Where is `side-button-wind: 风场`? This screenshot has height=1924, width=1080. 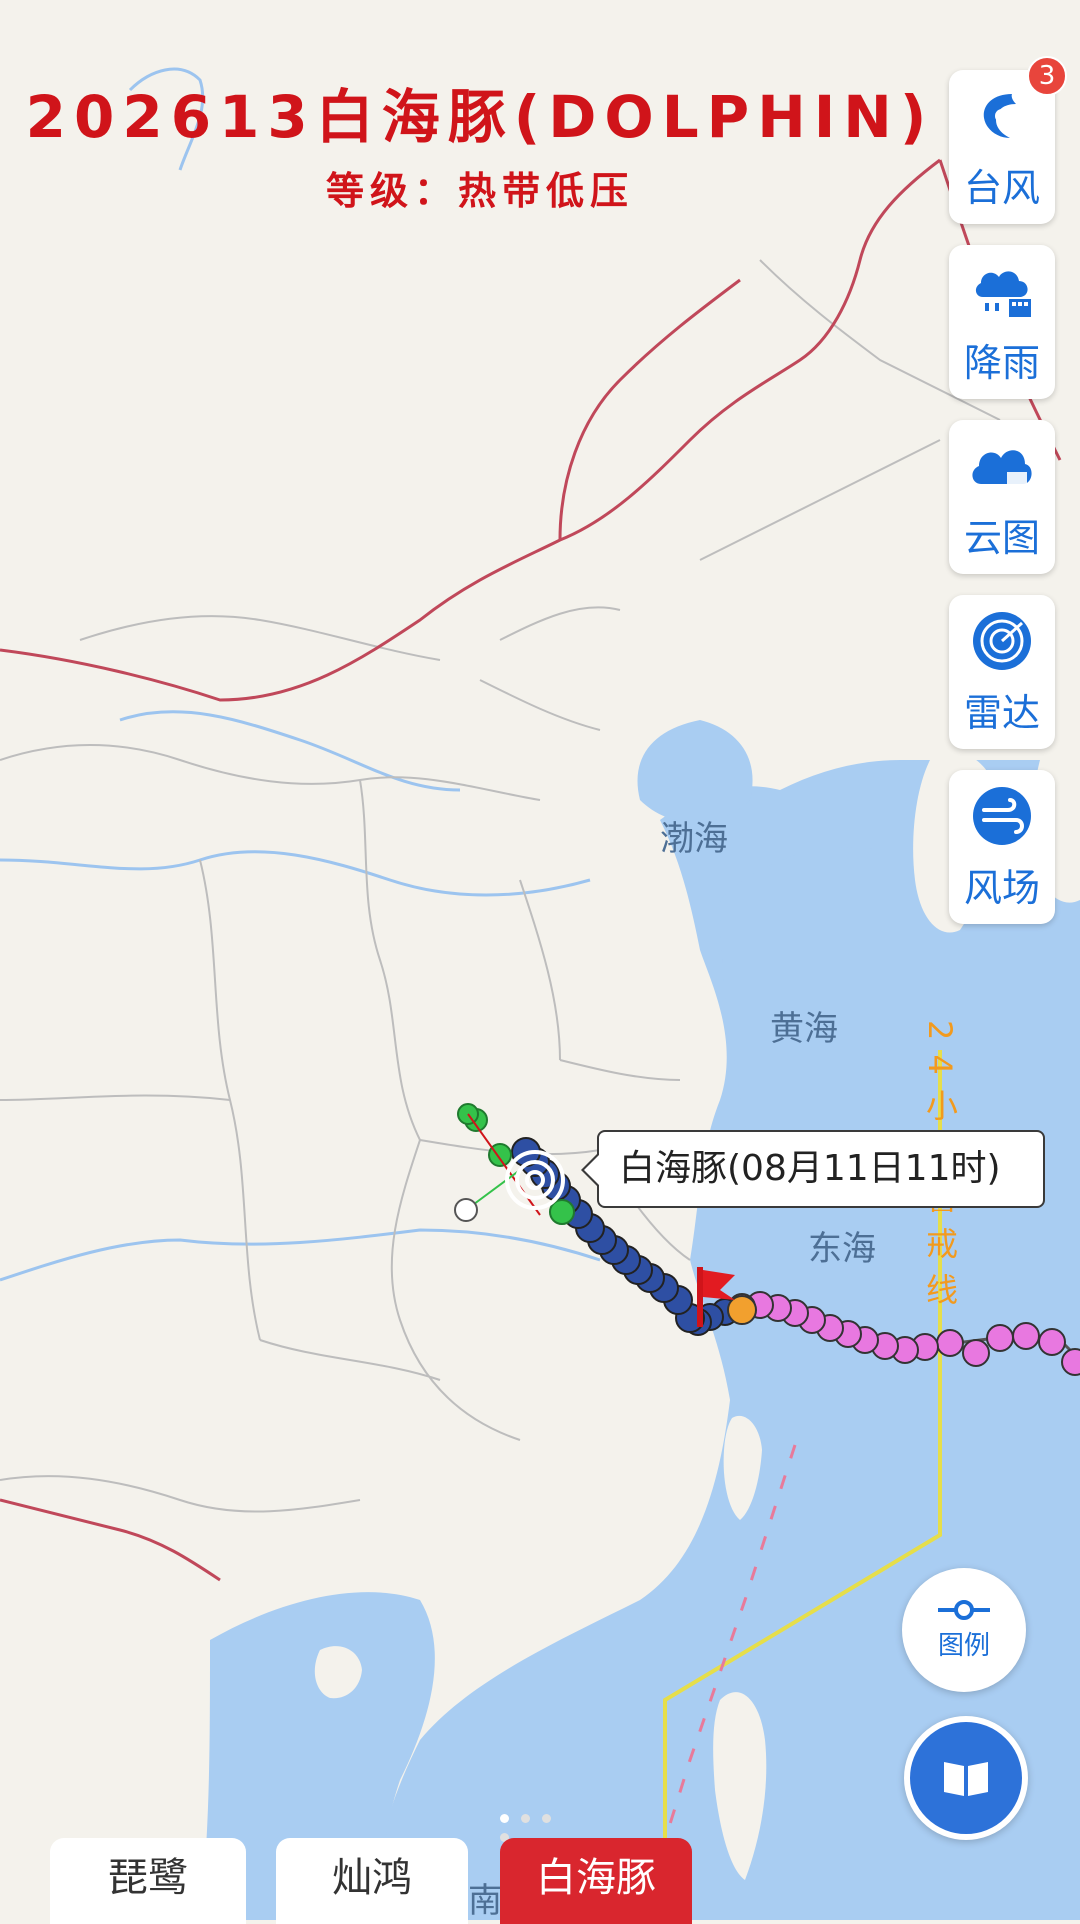
side-button-wind: 风场 is located at coordinates (1002, 847).